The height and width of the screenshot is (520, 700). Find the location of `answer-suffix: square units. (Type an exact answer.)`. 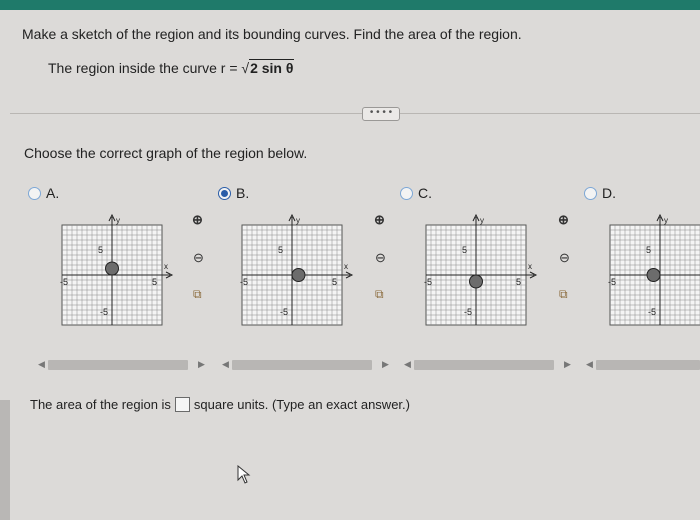

answer-suffix: square units. (Type an exact answer.) is located at coordinates (301, 404).